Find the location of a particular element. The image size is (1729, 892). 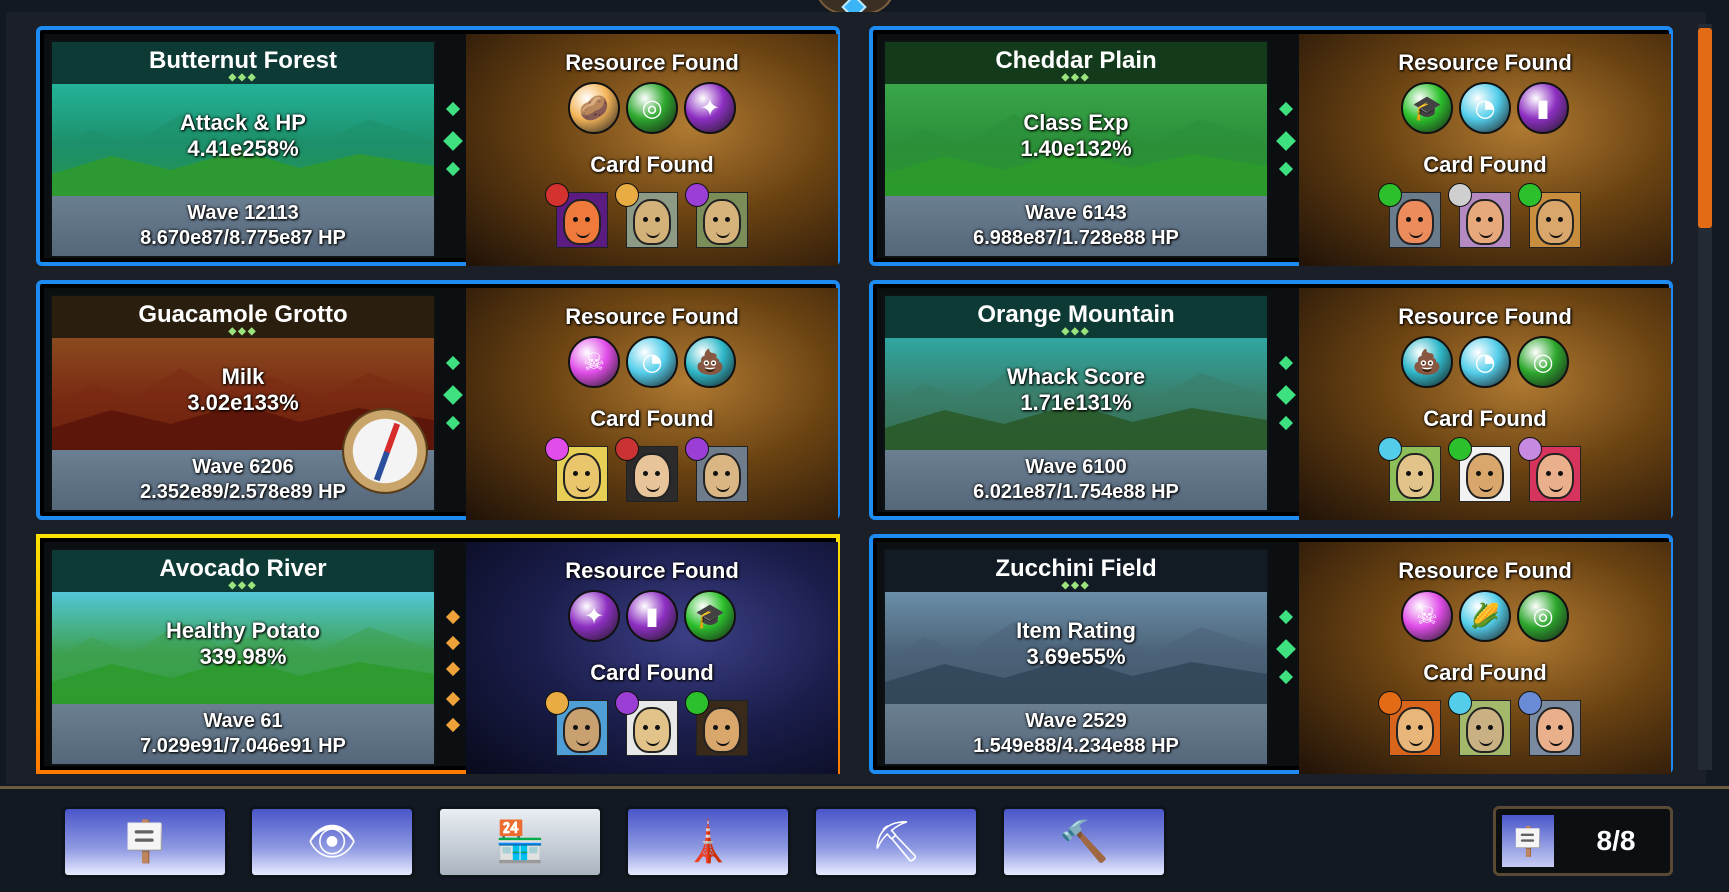

divider is located at coordinates (864, 787).